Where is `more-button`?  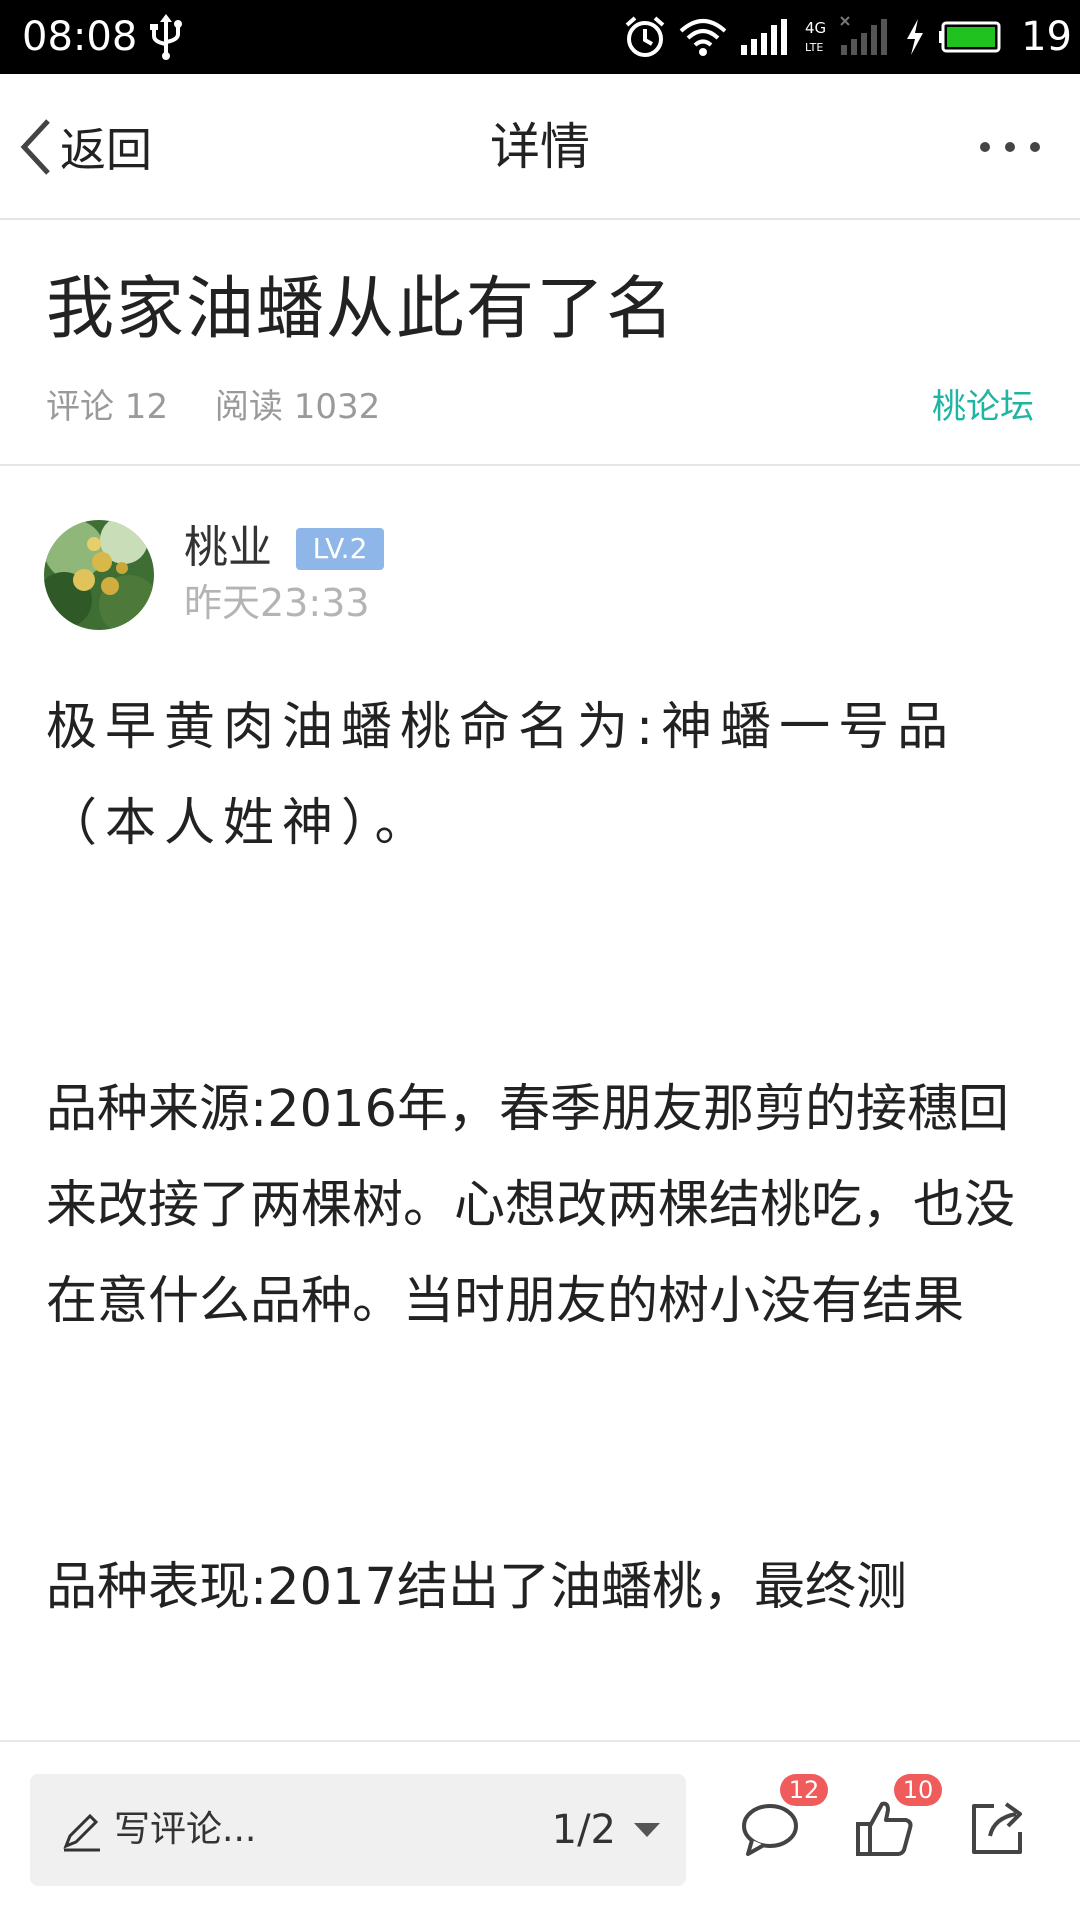
more-button is located at coordinates (1010, 147).